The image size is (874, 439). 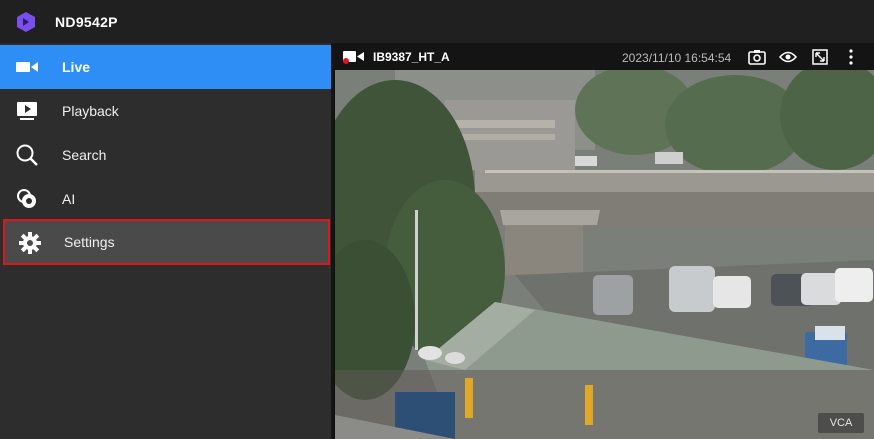 I want to click on app-title: ND9542P, so click(x=86, y=21).